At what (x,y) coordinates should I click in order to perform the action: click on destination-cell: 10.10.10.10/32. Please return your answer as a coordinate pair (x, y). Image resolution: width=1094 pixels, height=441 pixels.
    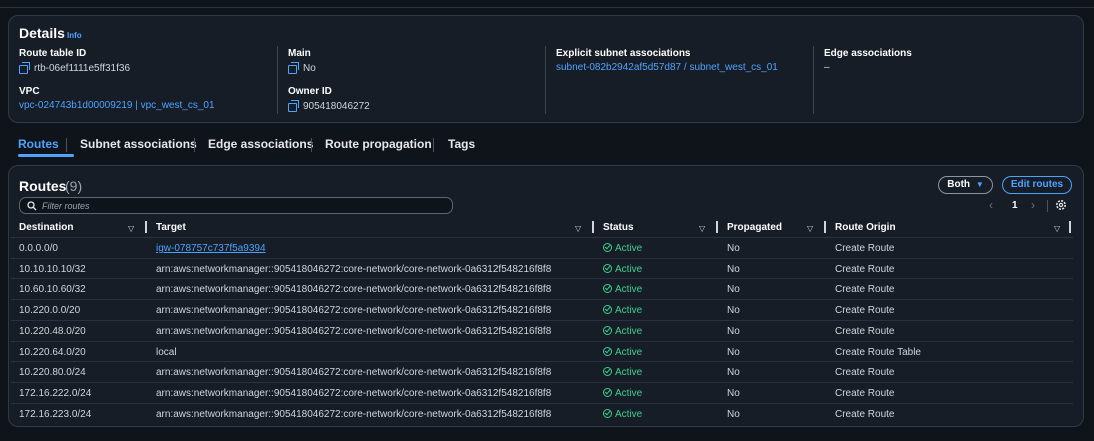
    Looking at the image, I should click on (52, 269).